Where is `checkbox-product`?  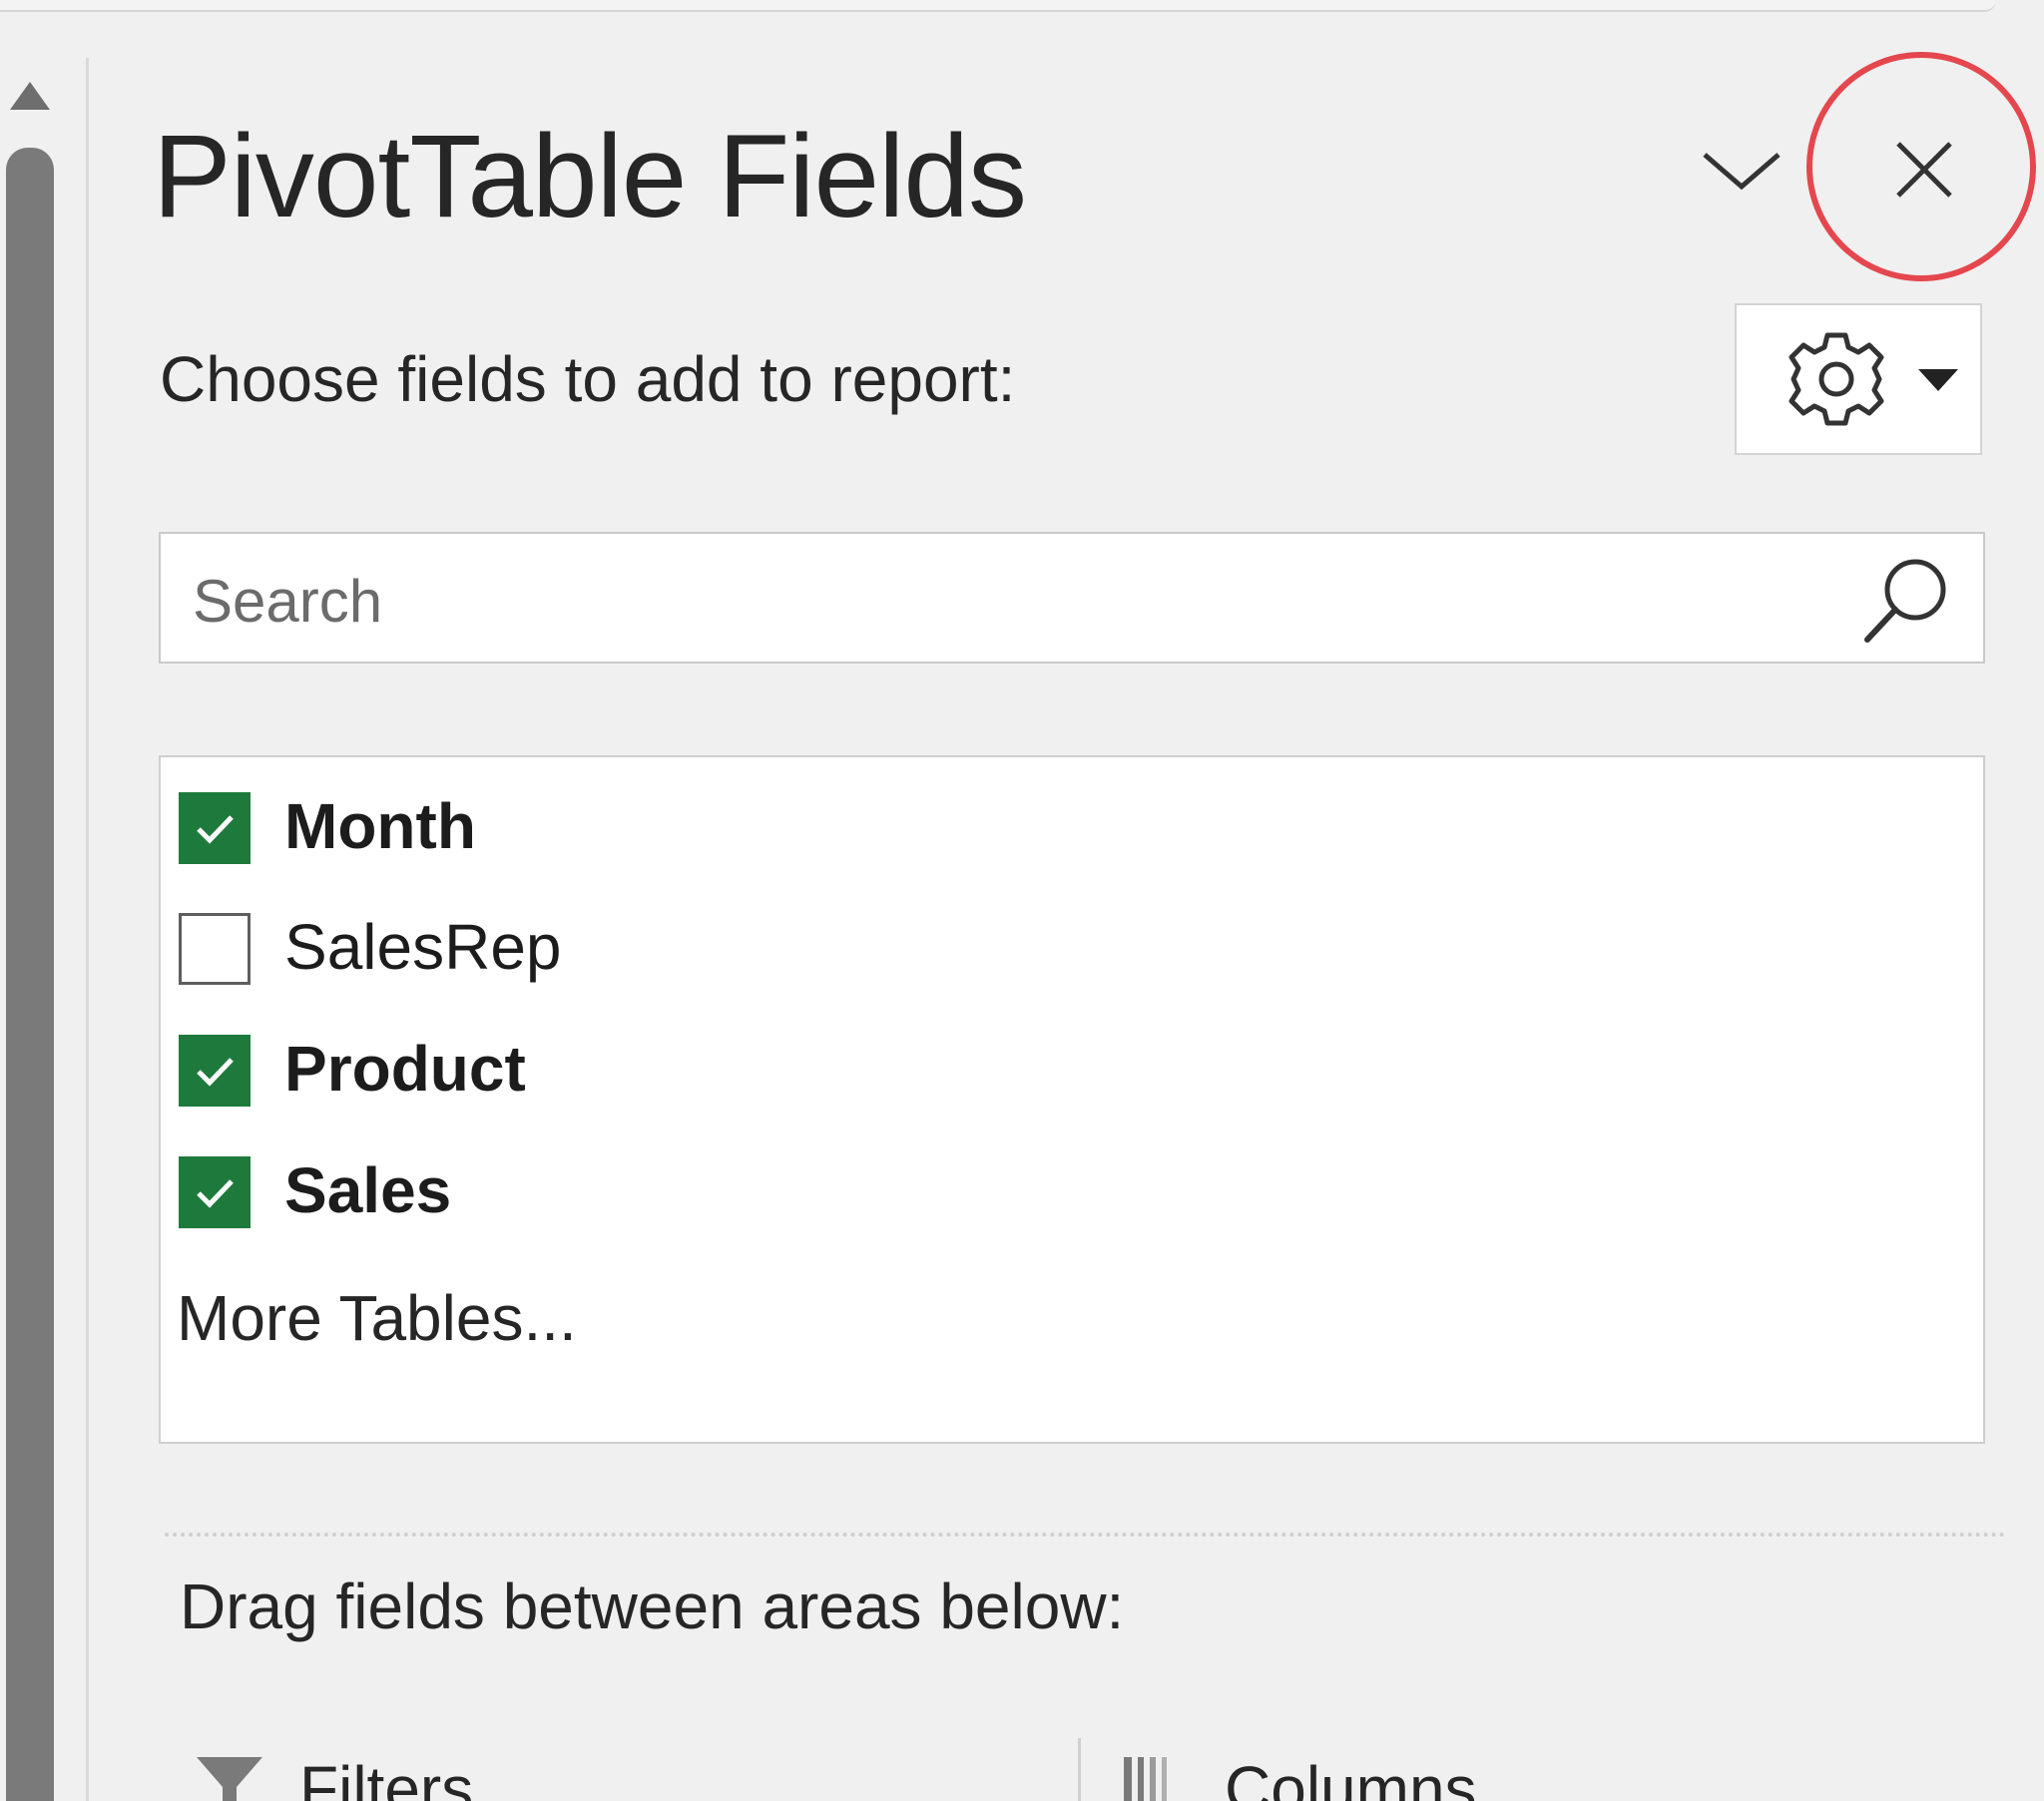
checkbox-product is located at coordinates (215, 1071).